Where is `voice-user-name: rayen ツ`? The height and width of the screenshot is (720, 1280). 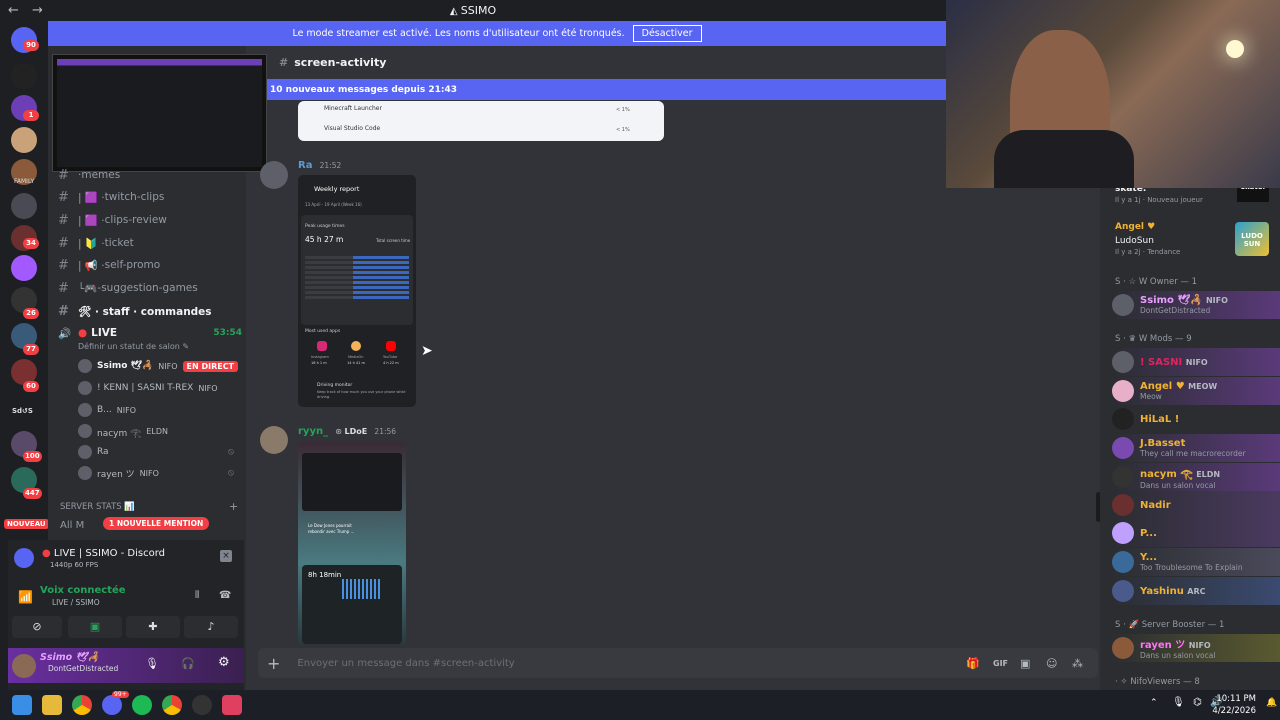 voice-user-name: rayen ツ is located at coordinates (116, 474).